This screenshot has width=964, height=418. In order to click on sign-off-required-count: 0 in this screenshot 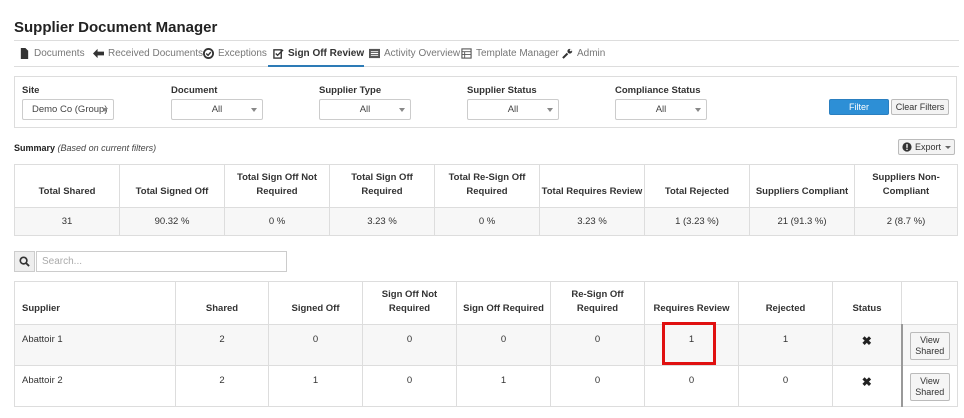, I will do `click(503, 345)`.